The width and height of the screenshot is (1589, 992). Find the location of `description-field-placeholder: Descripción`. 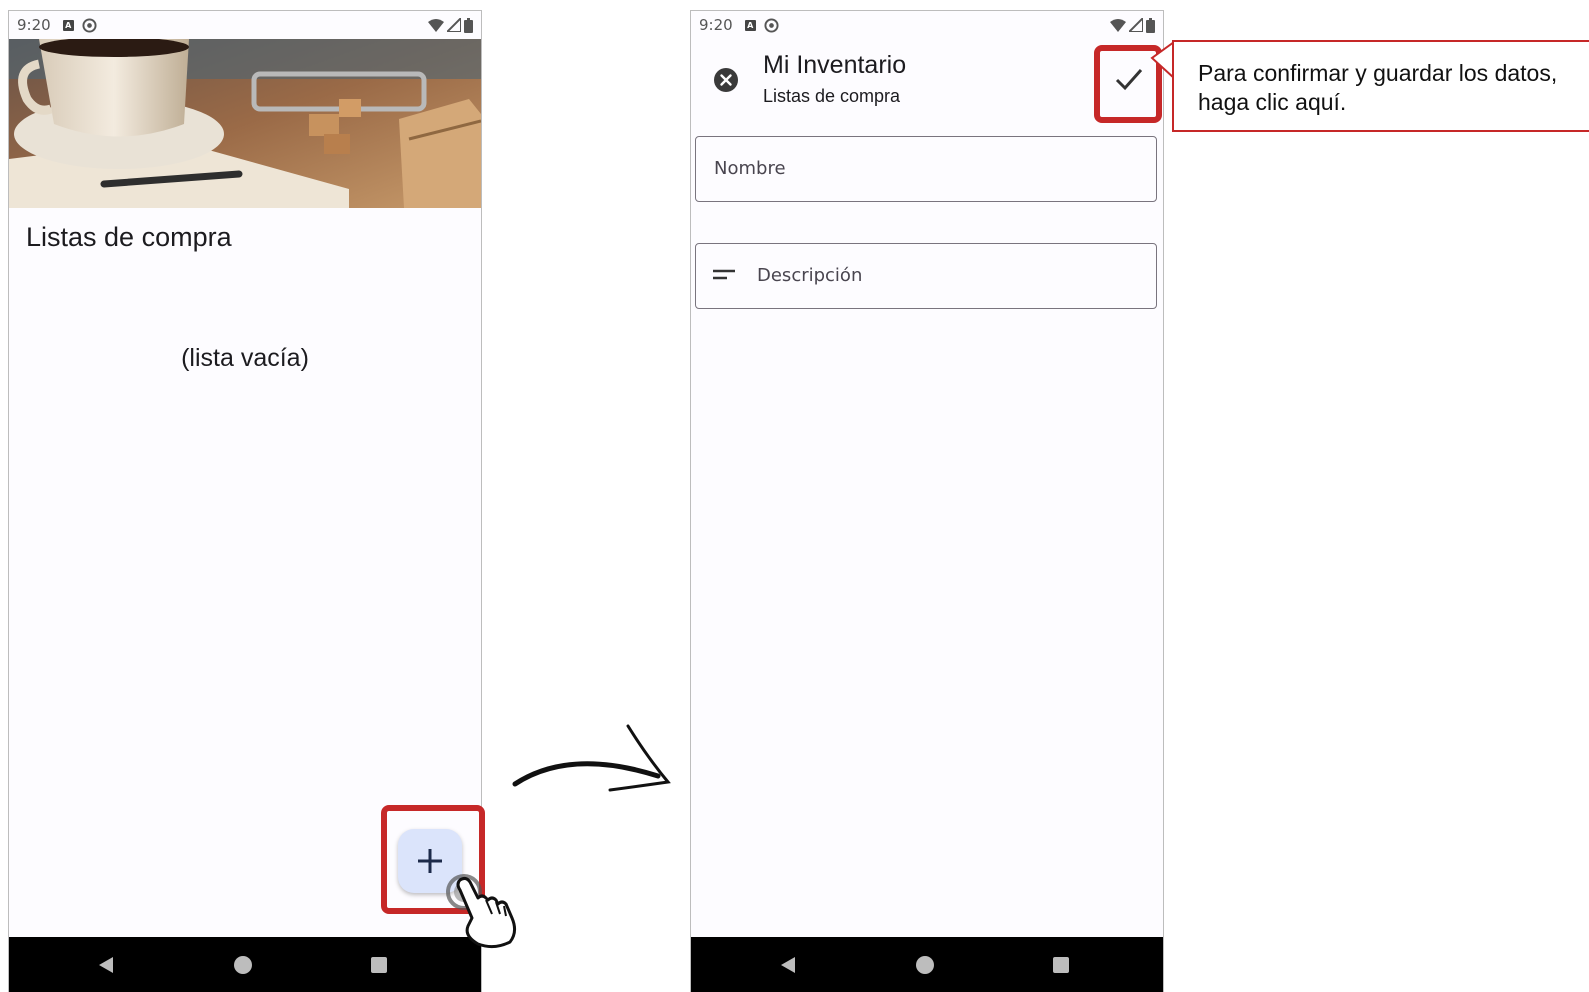

description-field-placeholder: Descripción is located at coordinates (810, 275).